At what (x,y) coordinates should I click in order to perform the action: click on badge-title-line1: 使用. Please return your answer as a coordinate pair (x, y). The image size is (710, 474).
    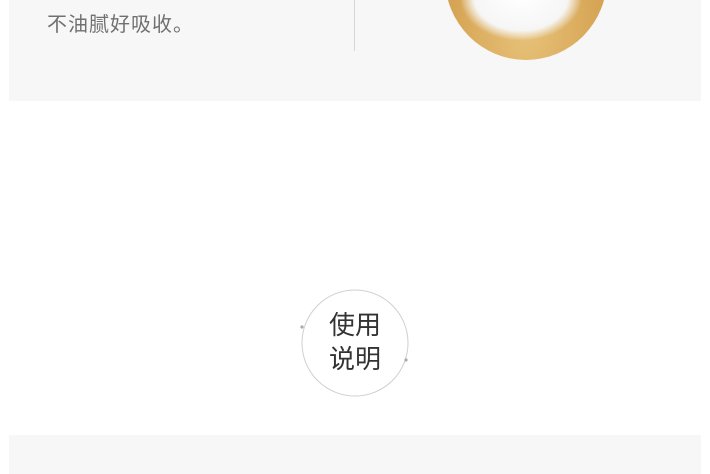
    Looking at the image, I should click on (354, 326).